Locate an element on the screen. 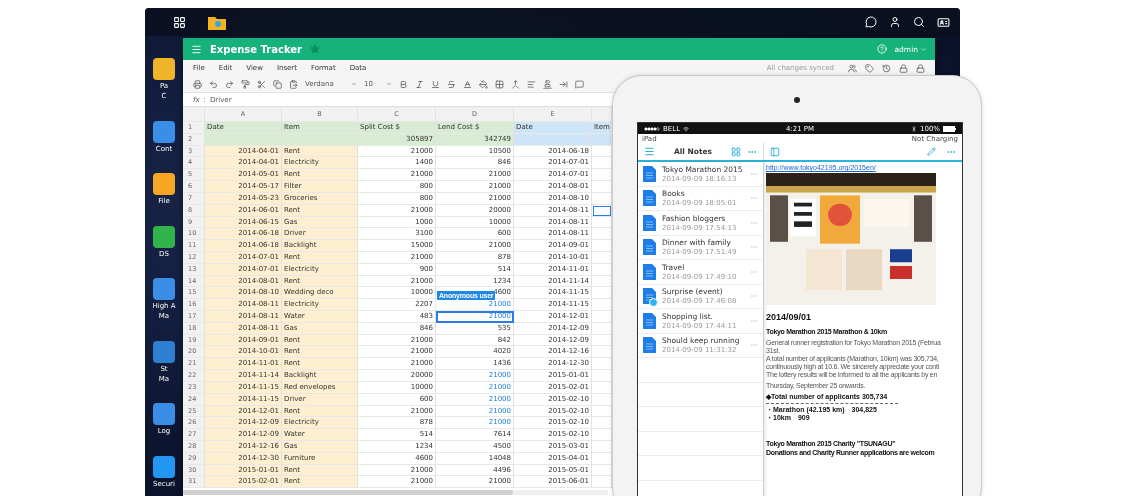  wifi-icon is located at coordinates (686, 128).